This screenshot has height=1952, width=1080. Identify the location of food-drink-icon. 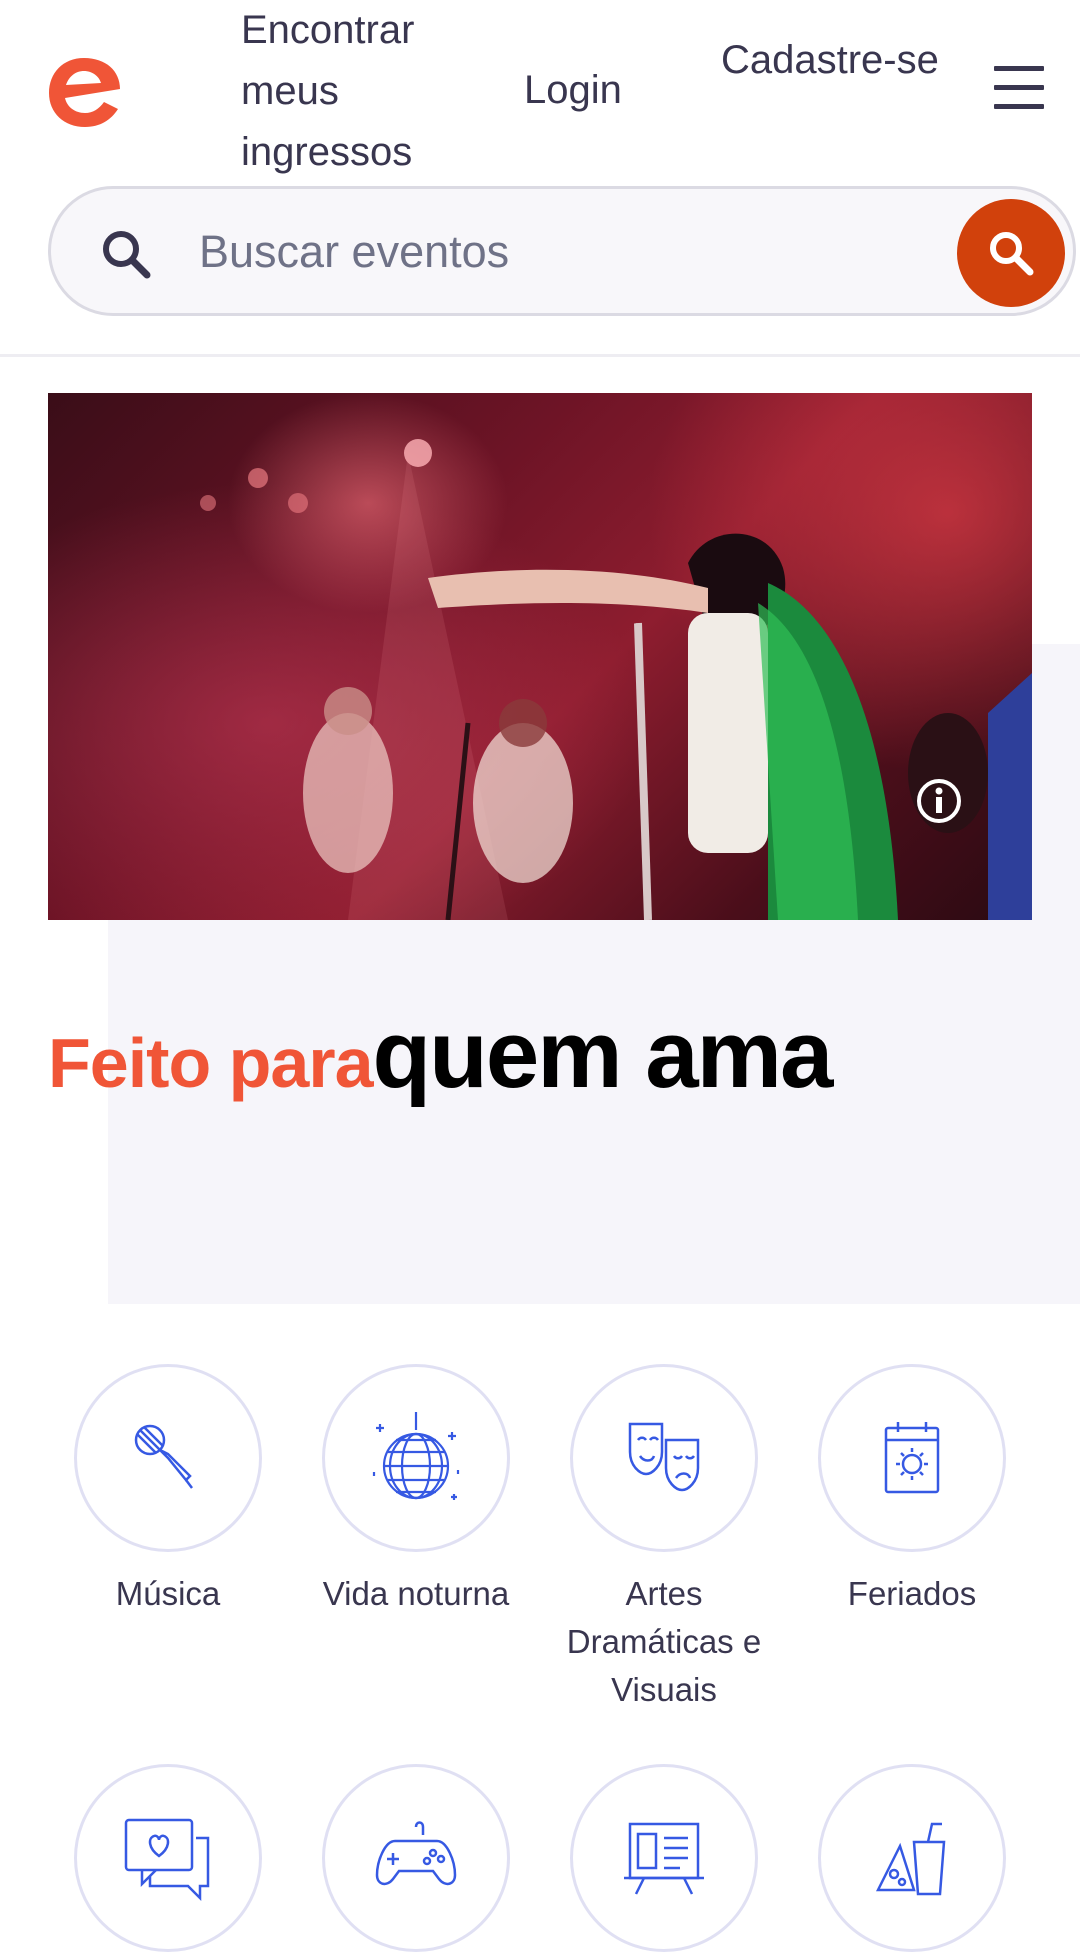
(910, 1859).